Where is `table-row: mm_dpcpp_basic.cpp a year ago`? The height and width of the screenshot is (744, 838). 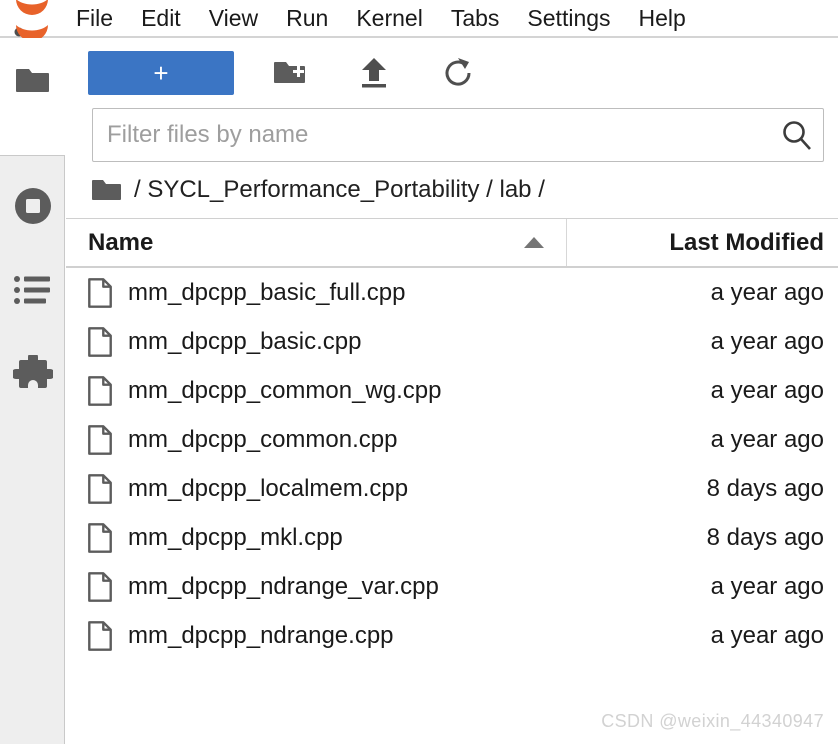 table-row: mm_dpcpp_basic.cpp a year ago is located at coordinates (452, 341).